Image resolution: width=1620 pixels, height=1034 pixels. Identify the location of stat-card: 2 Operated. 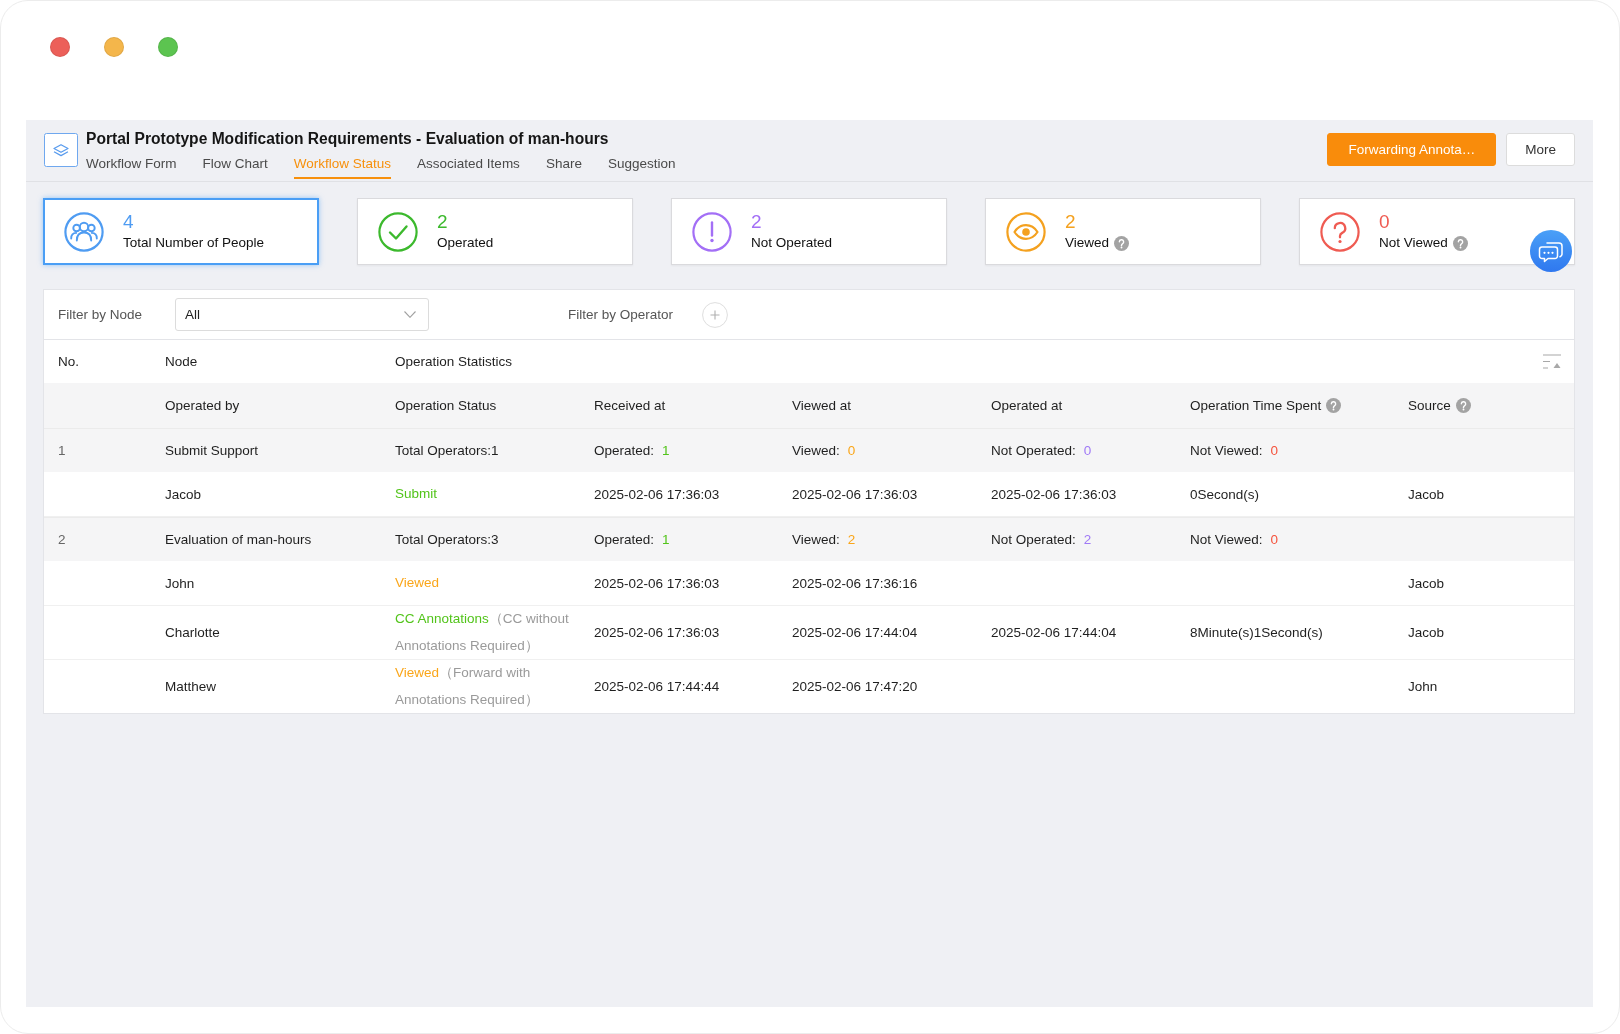
(495, 231).